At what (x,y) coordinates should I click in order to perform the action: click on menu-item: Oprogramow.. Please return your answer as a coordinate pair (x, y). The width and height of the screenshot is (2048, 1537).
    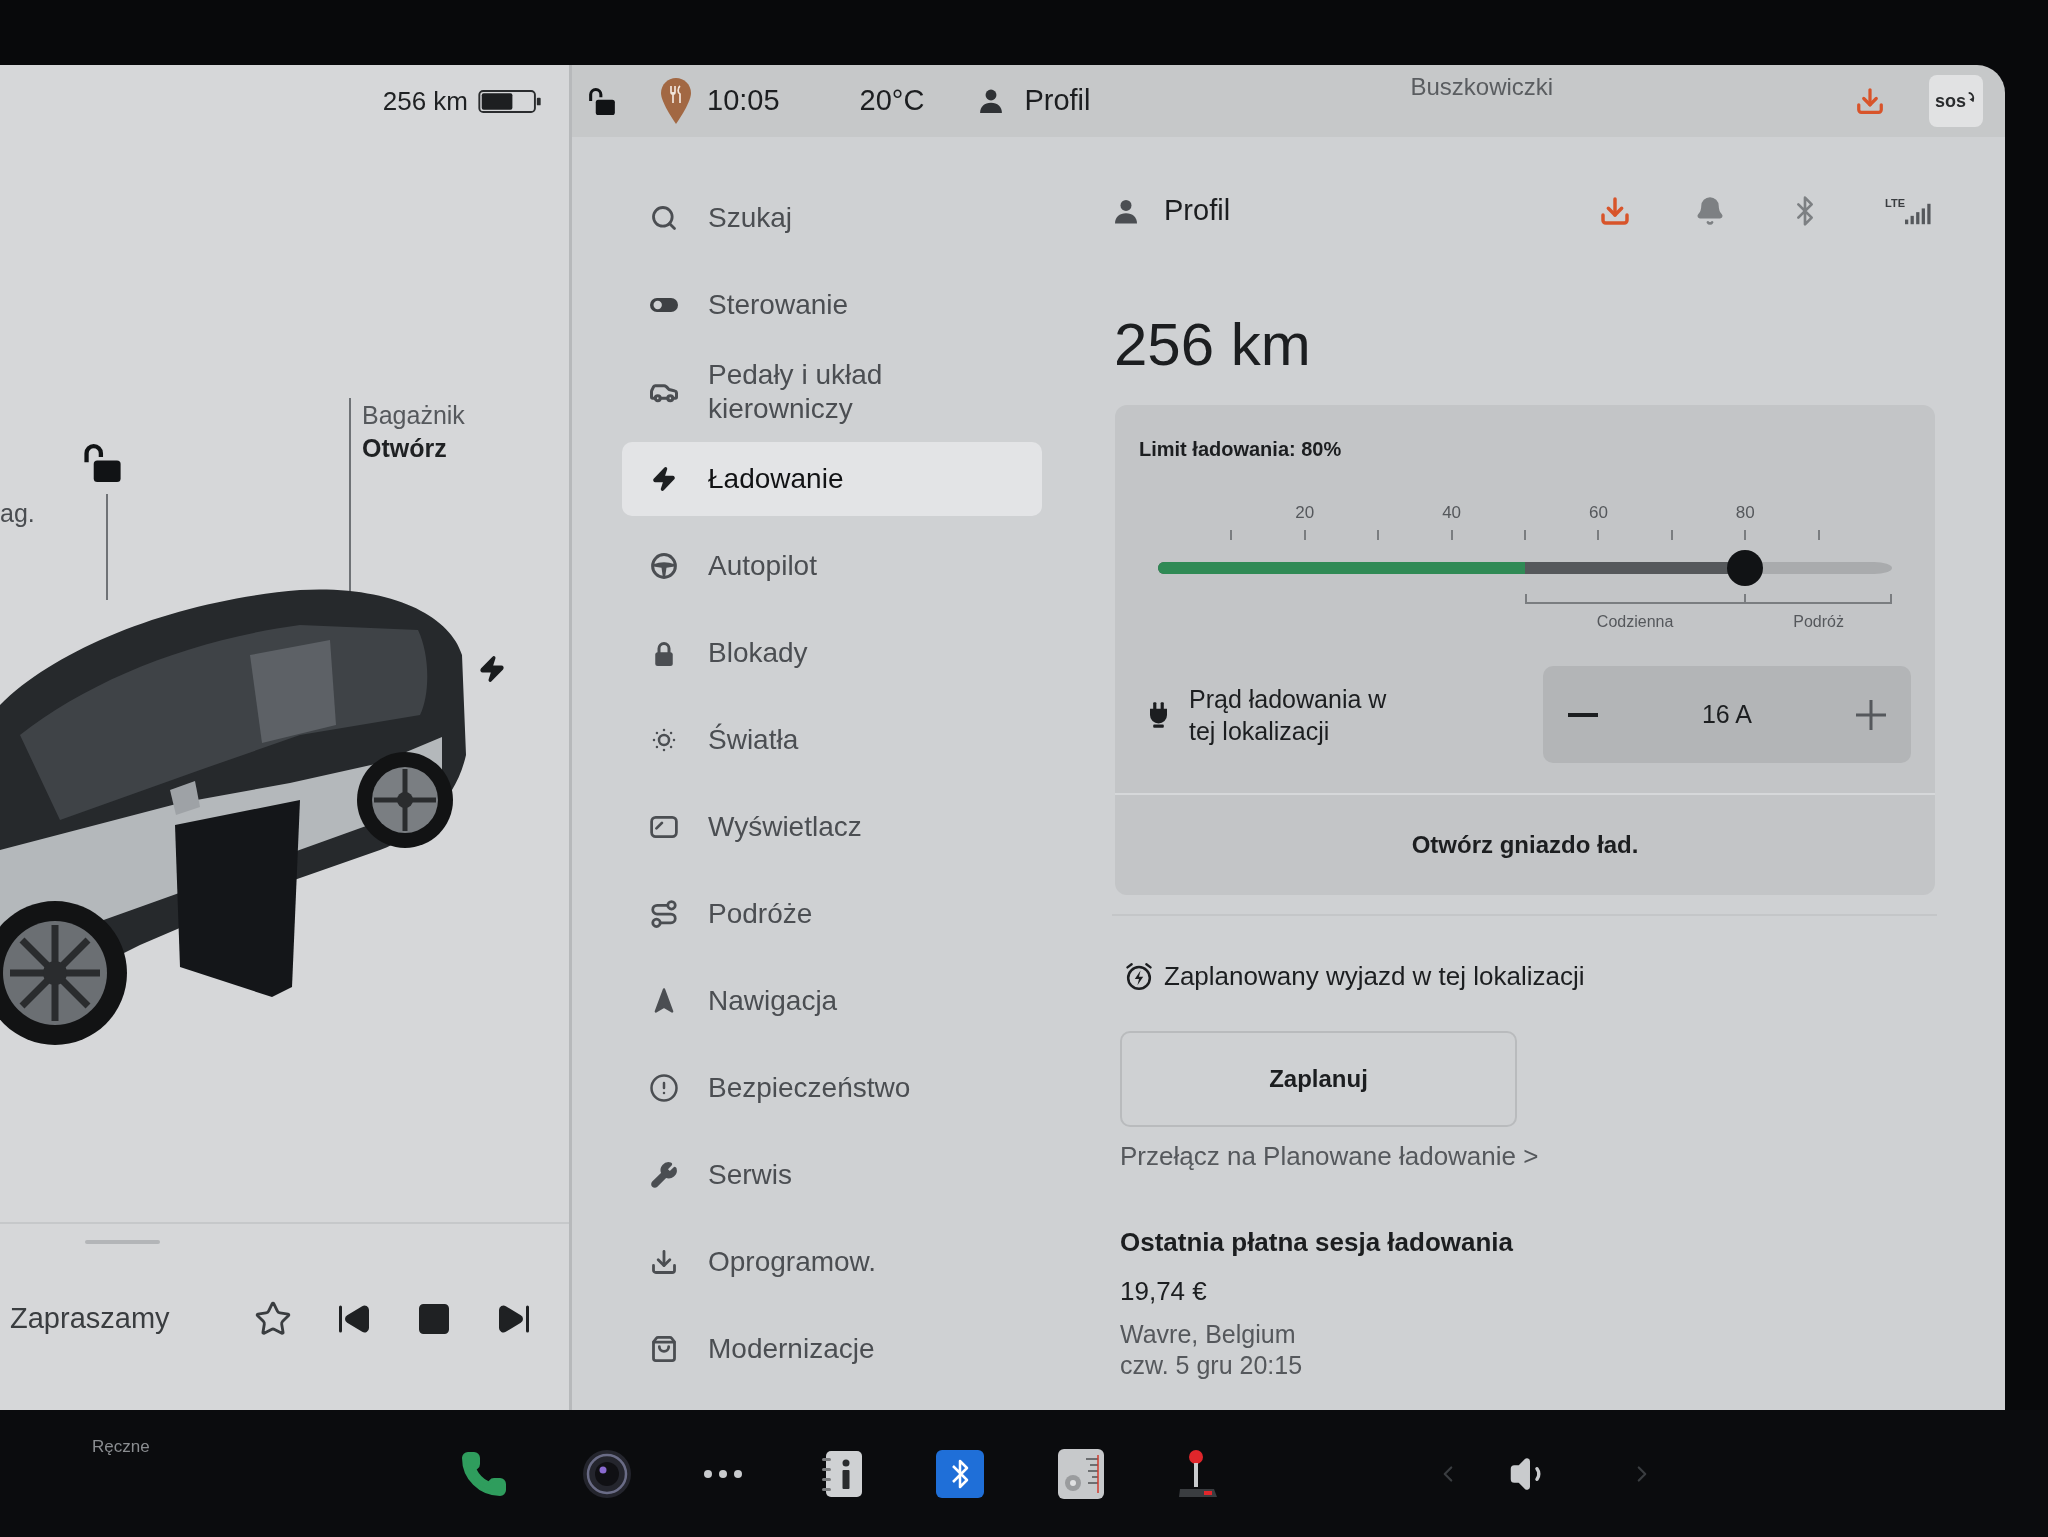
    Looking at the image, I should click on (832, 1262).